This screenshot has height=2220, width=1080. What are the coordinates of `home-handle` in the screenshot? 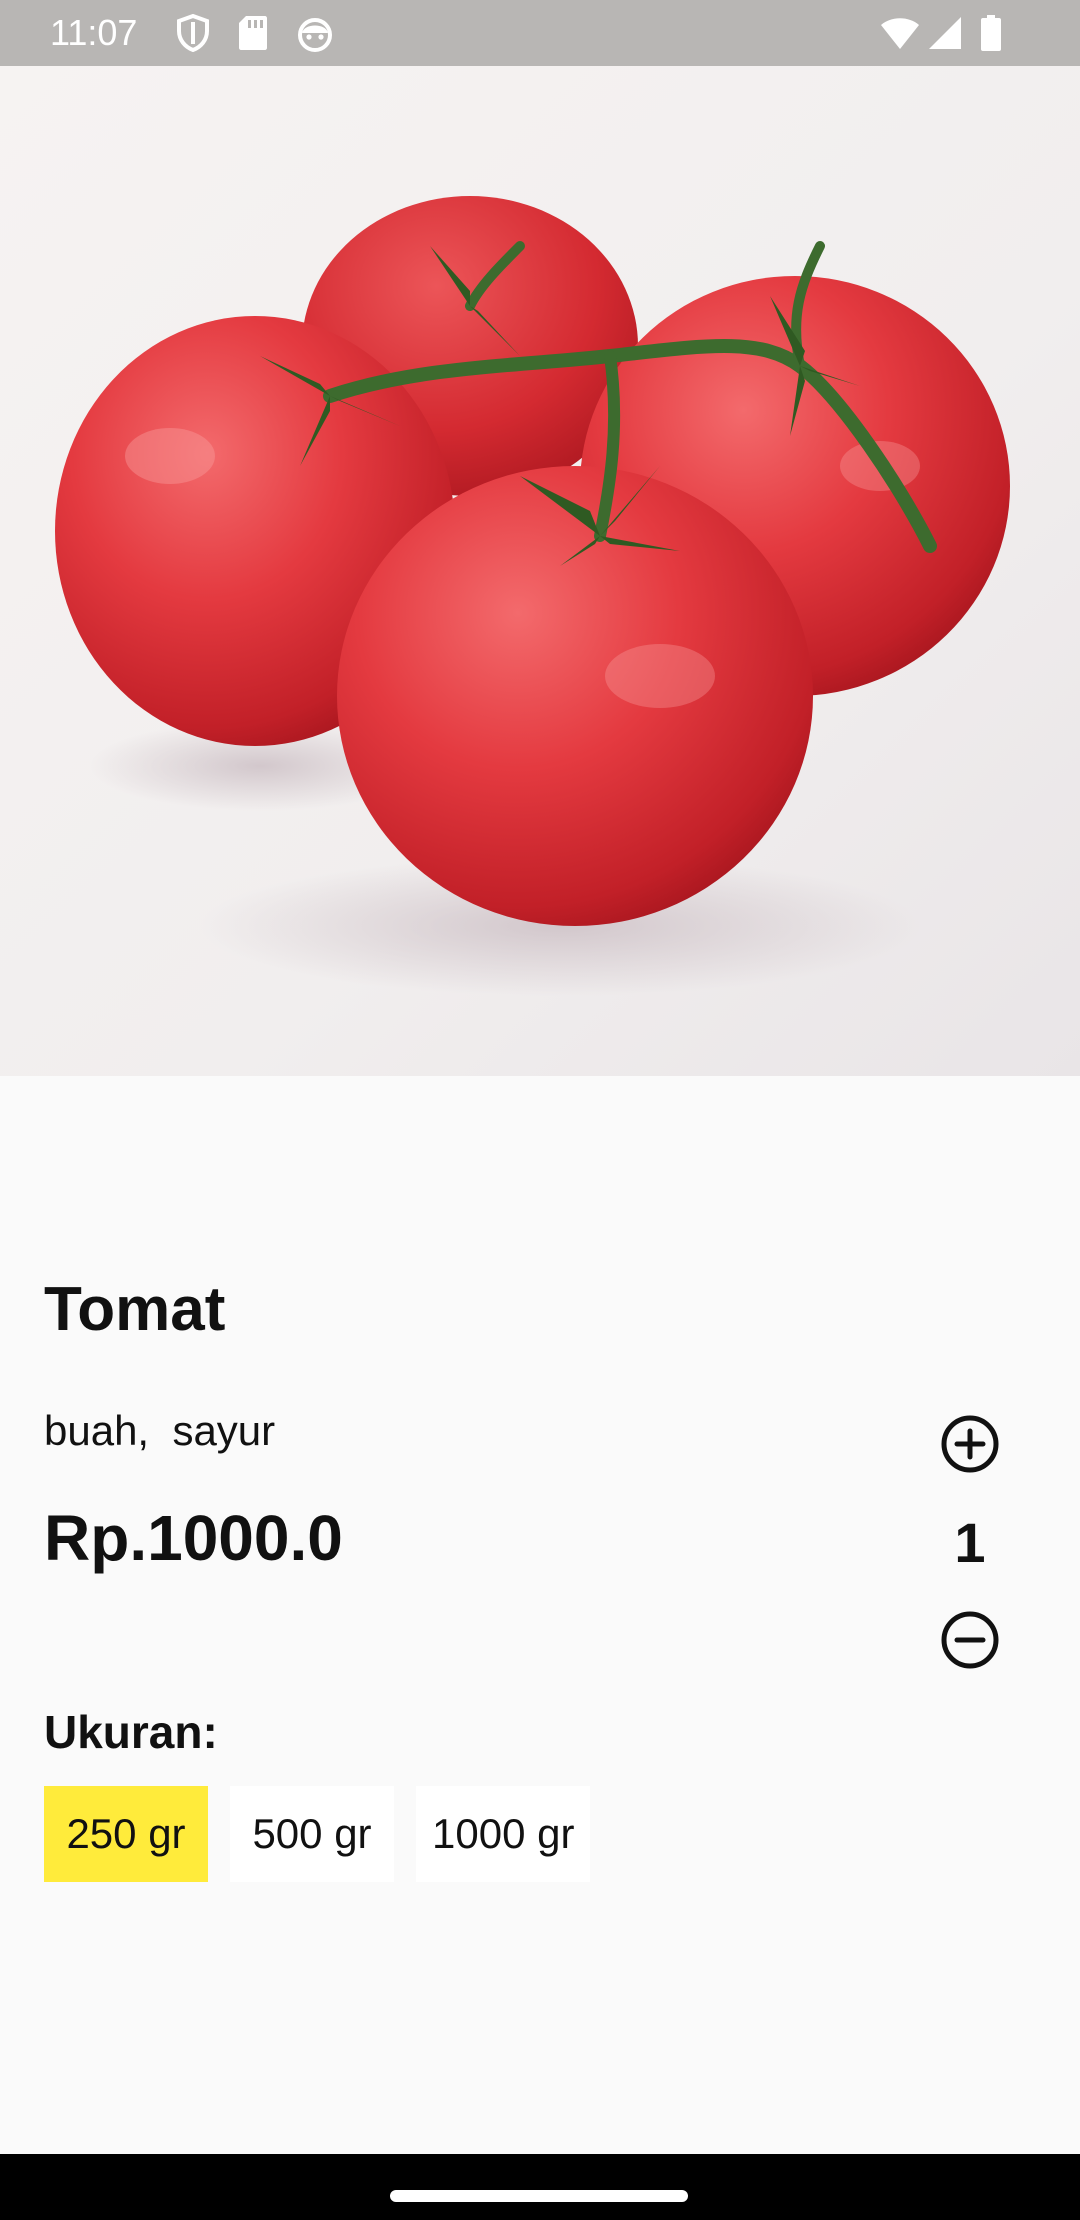 It's located at (539, 2196).